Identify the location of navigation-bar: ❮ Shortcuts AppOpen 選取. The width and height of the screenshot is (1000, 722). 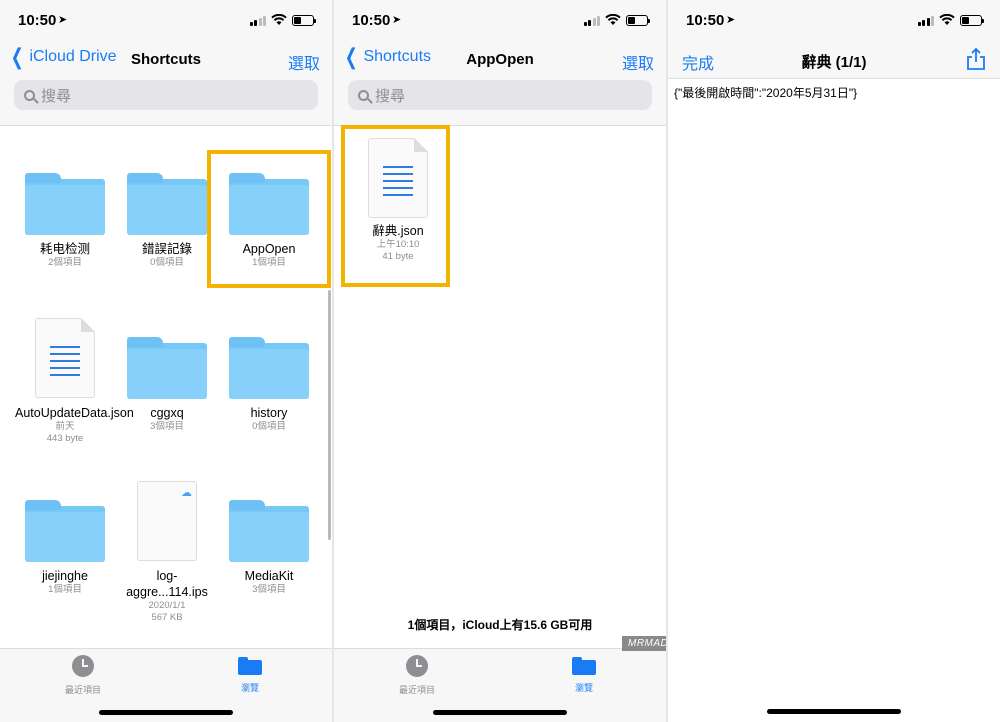
(500, 59).